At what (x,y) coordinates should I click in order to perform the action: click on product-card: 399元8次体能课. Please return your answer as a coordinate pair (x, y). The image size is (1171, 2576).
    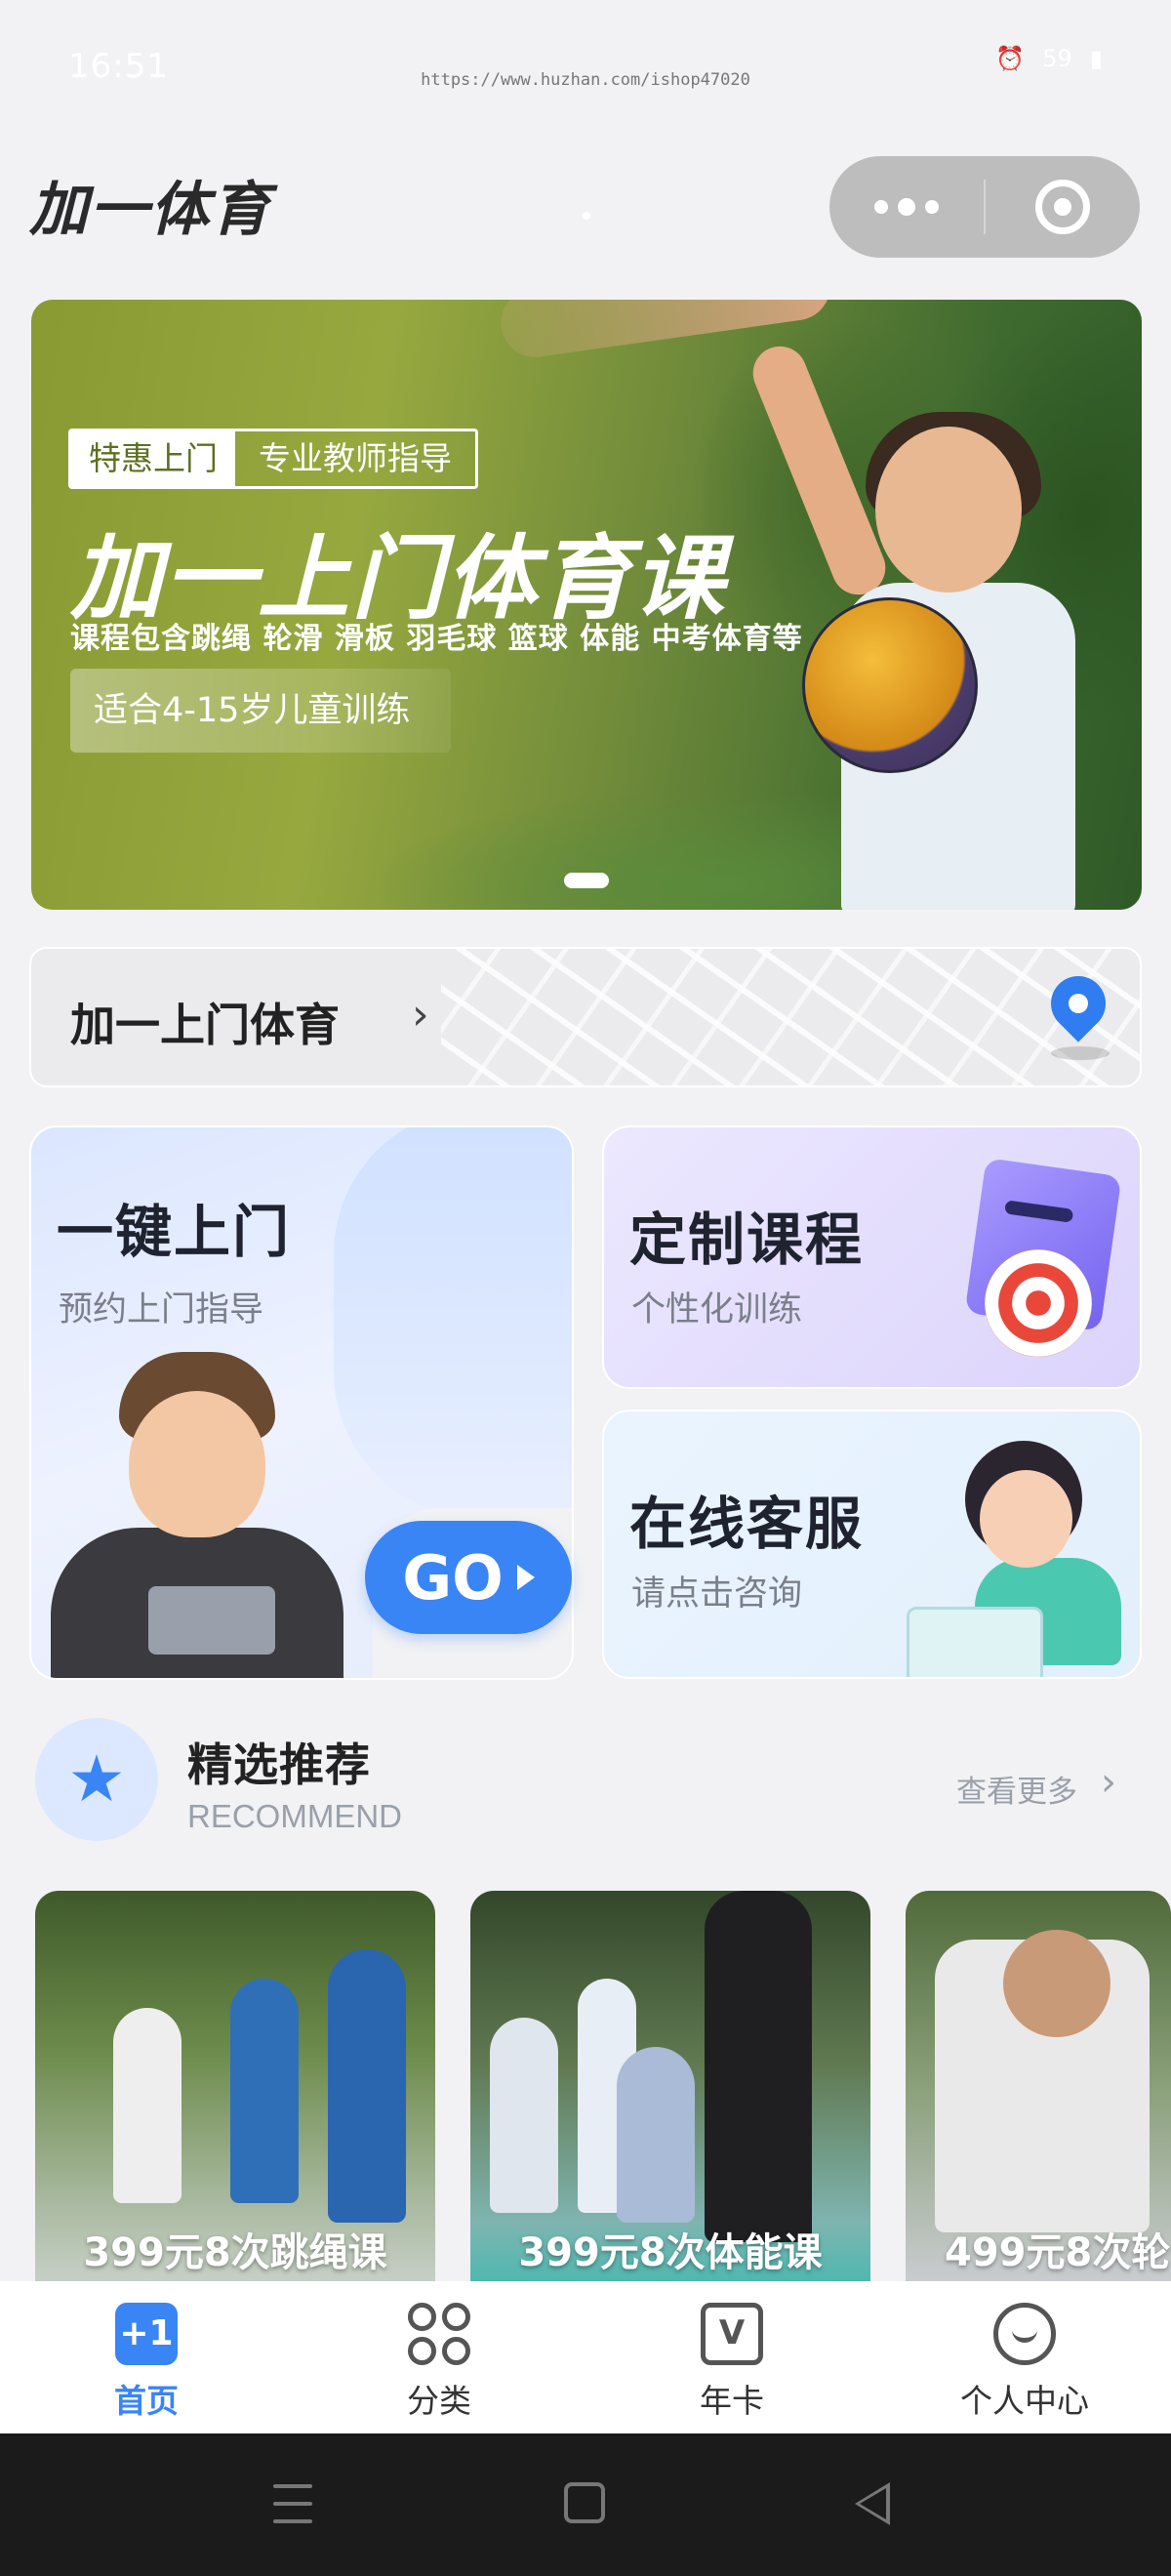
    Looking at the image, I should click on (670, 2086).